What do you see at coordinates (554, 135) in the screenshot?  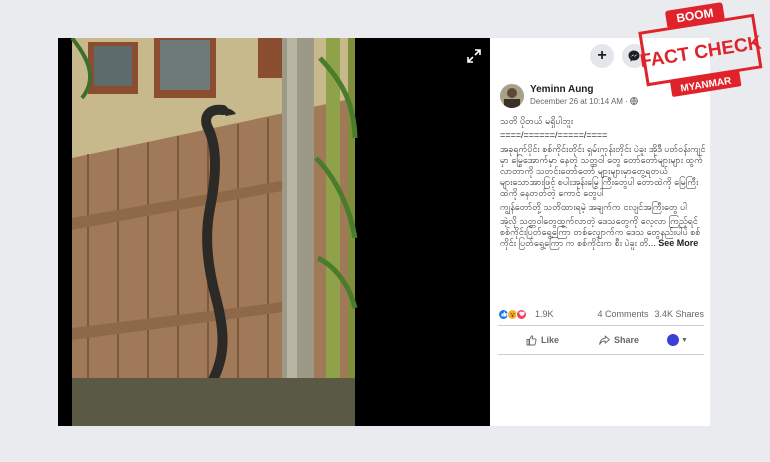 I see `post-paragraph: ====/======/=====/====` at bounding box center [554, 135].